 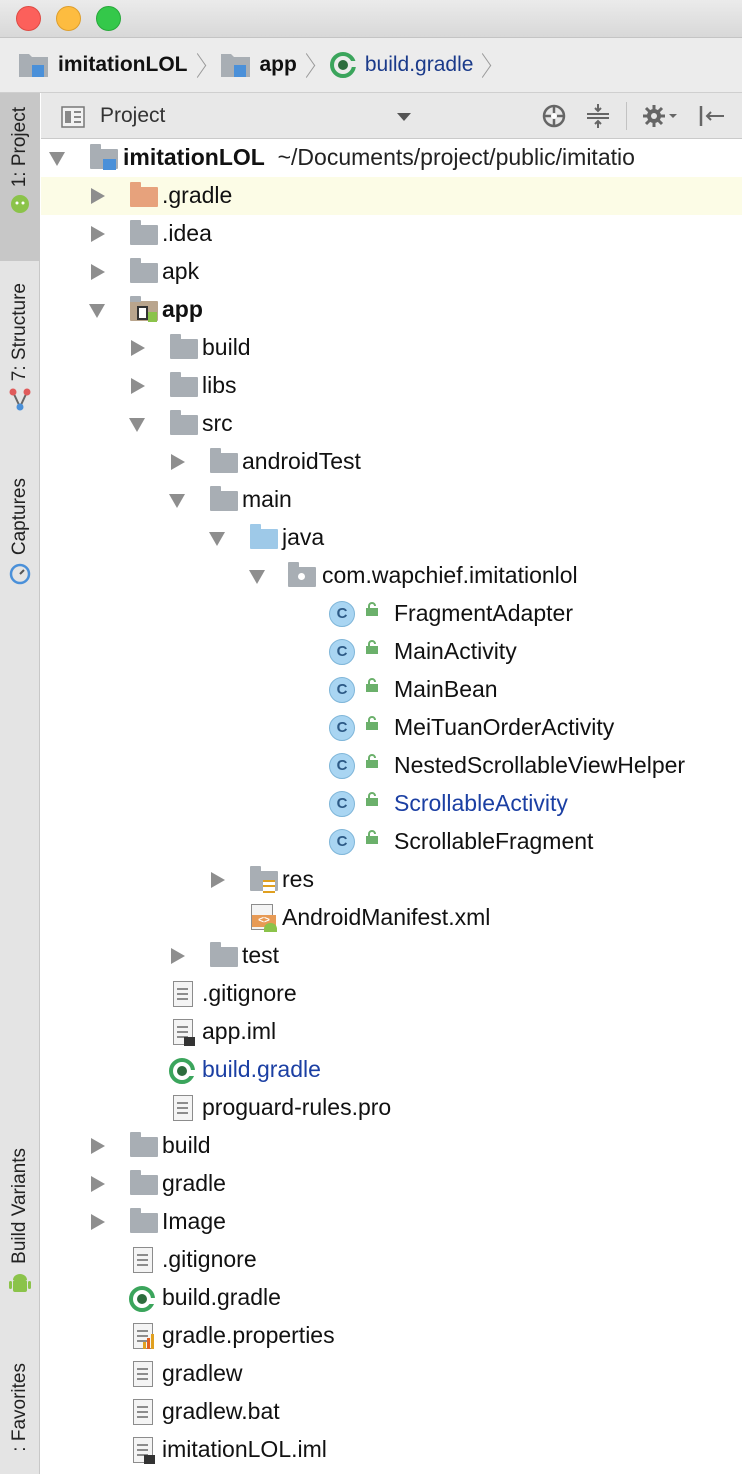 What do you see at coordinates (391, 272) in the screenshot?
I see `tree-row-apk: apk` at bounding box center [391, 272].